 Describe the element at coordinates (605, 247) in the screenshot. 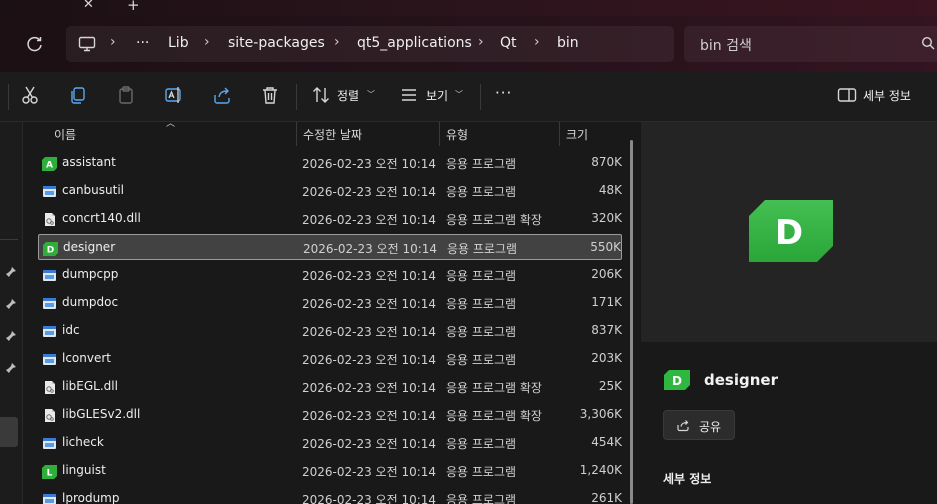

I see `file-size: 550K` at that location.